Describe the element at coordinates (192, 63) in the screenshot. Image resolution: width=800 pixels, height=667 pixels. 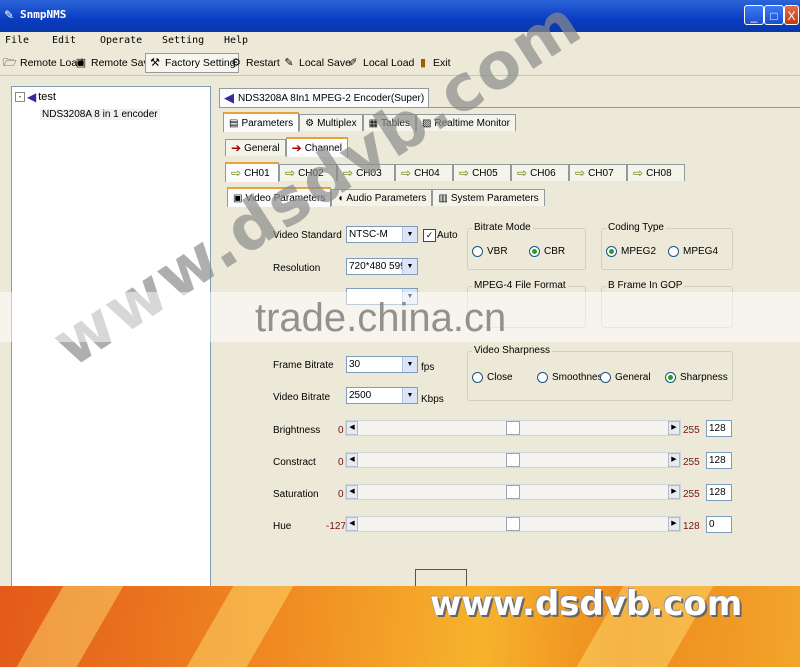
I see `factory-setting-button: ⚒ Factory Setting` at that location.